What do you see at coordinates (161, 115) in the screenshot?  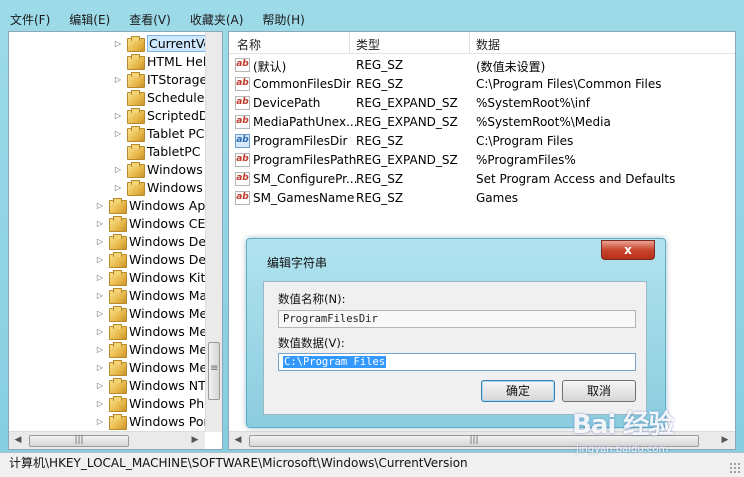 I see `tree-item: ▷ ScriptedD` at bounding box center [161, 115].